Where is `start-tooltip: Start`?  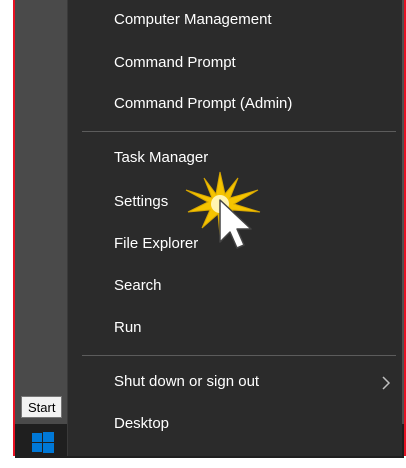 start-tooltip: Start is located at coordinates (42, 407).